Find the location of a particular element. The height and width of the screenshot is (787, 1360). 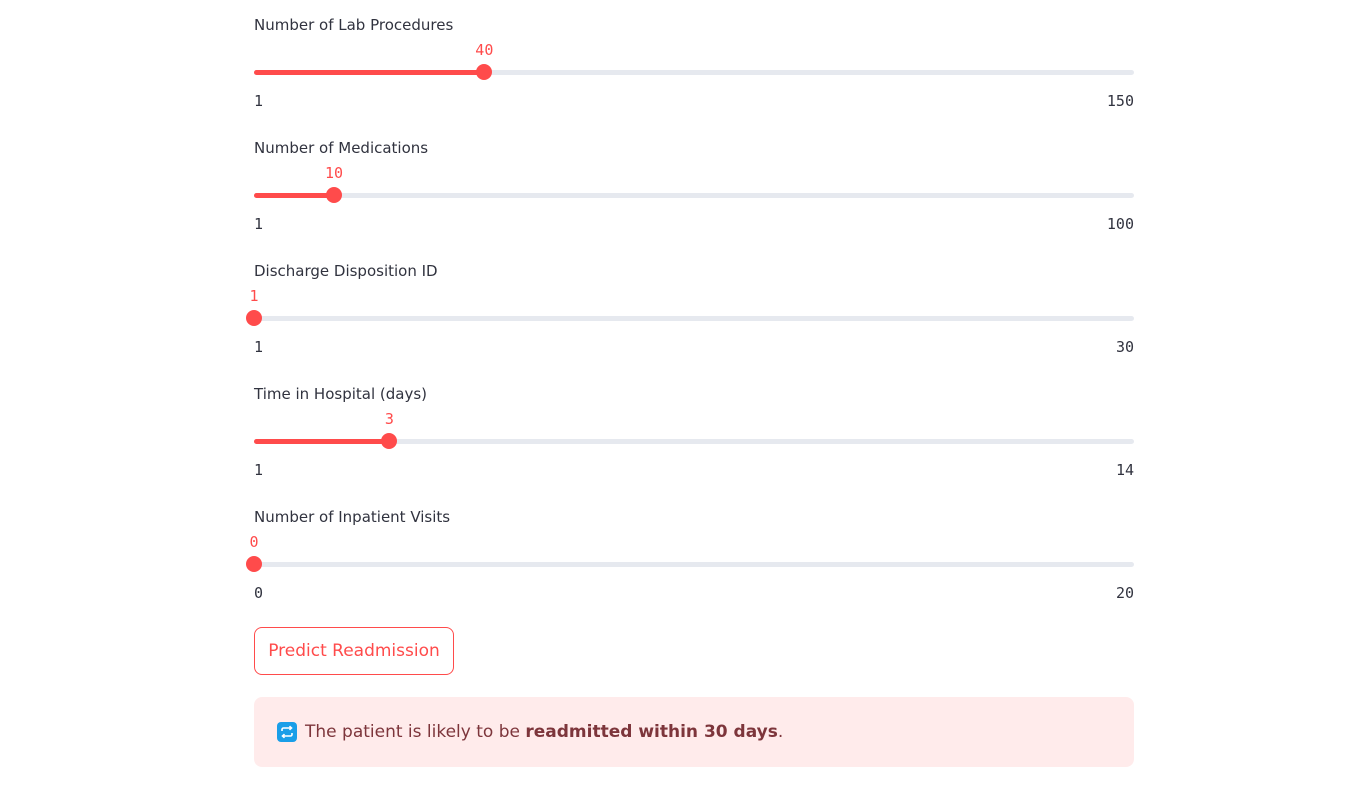

slider-max: 20 is located at coordinates (1124, 593).